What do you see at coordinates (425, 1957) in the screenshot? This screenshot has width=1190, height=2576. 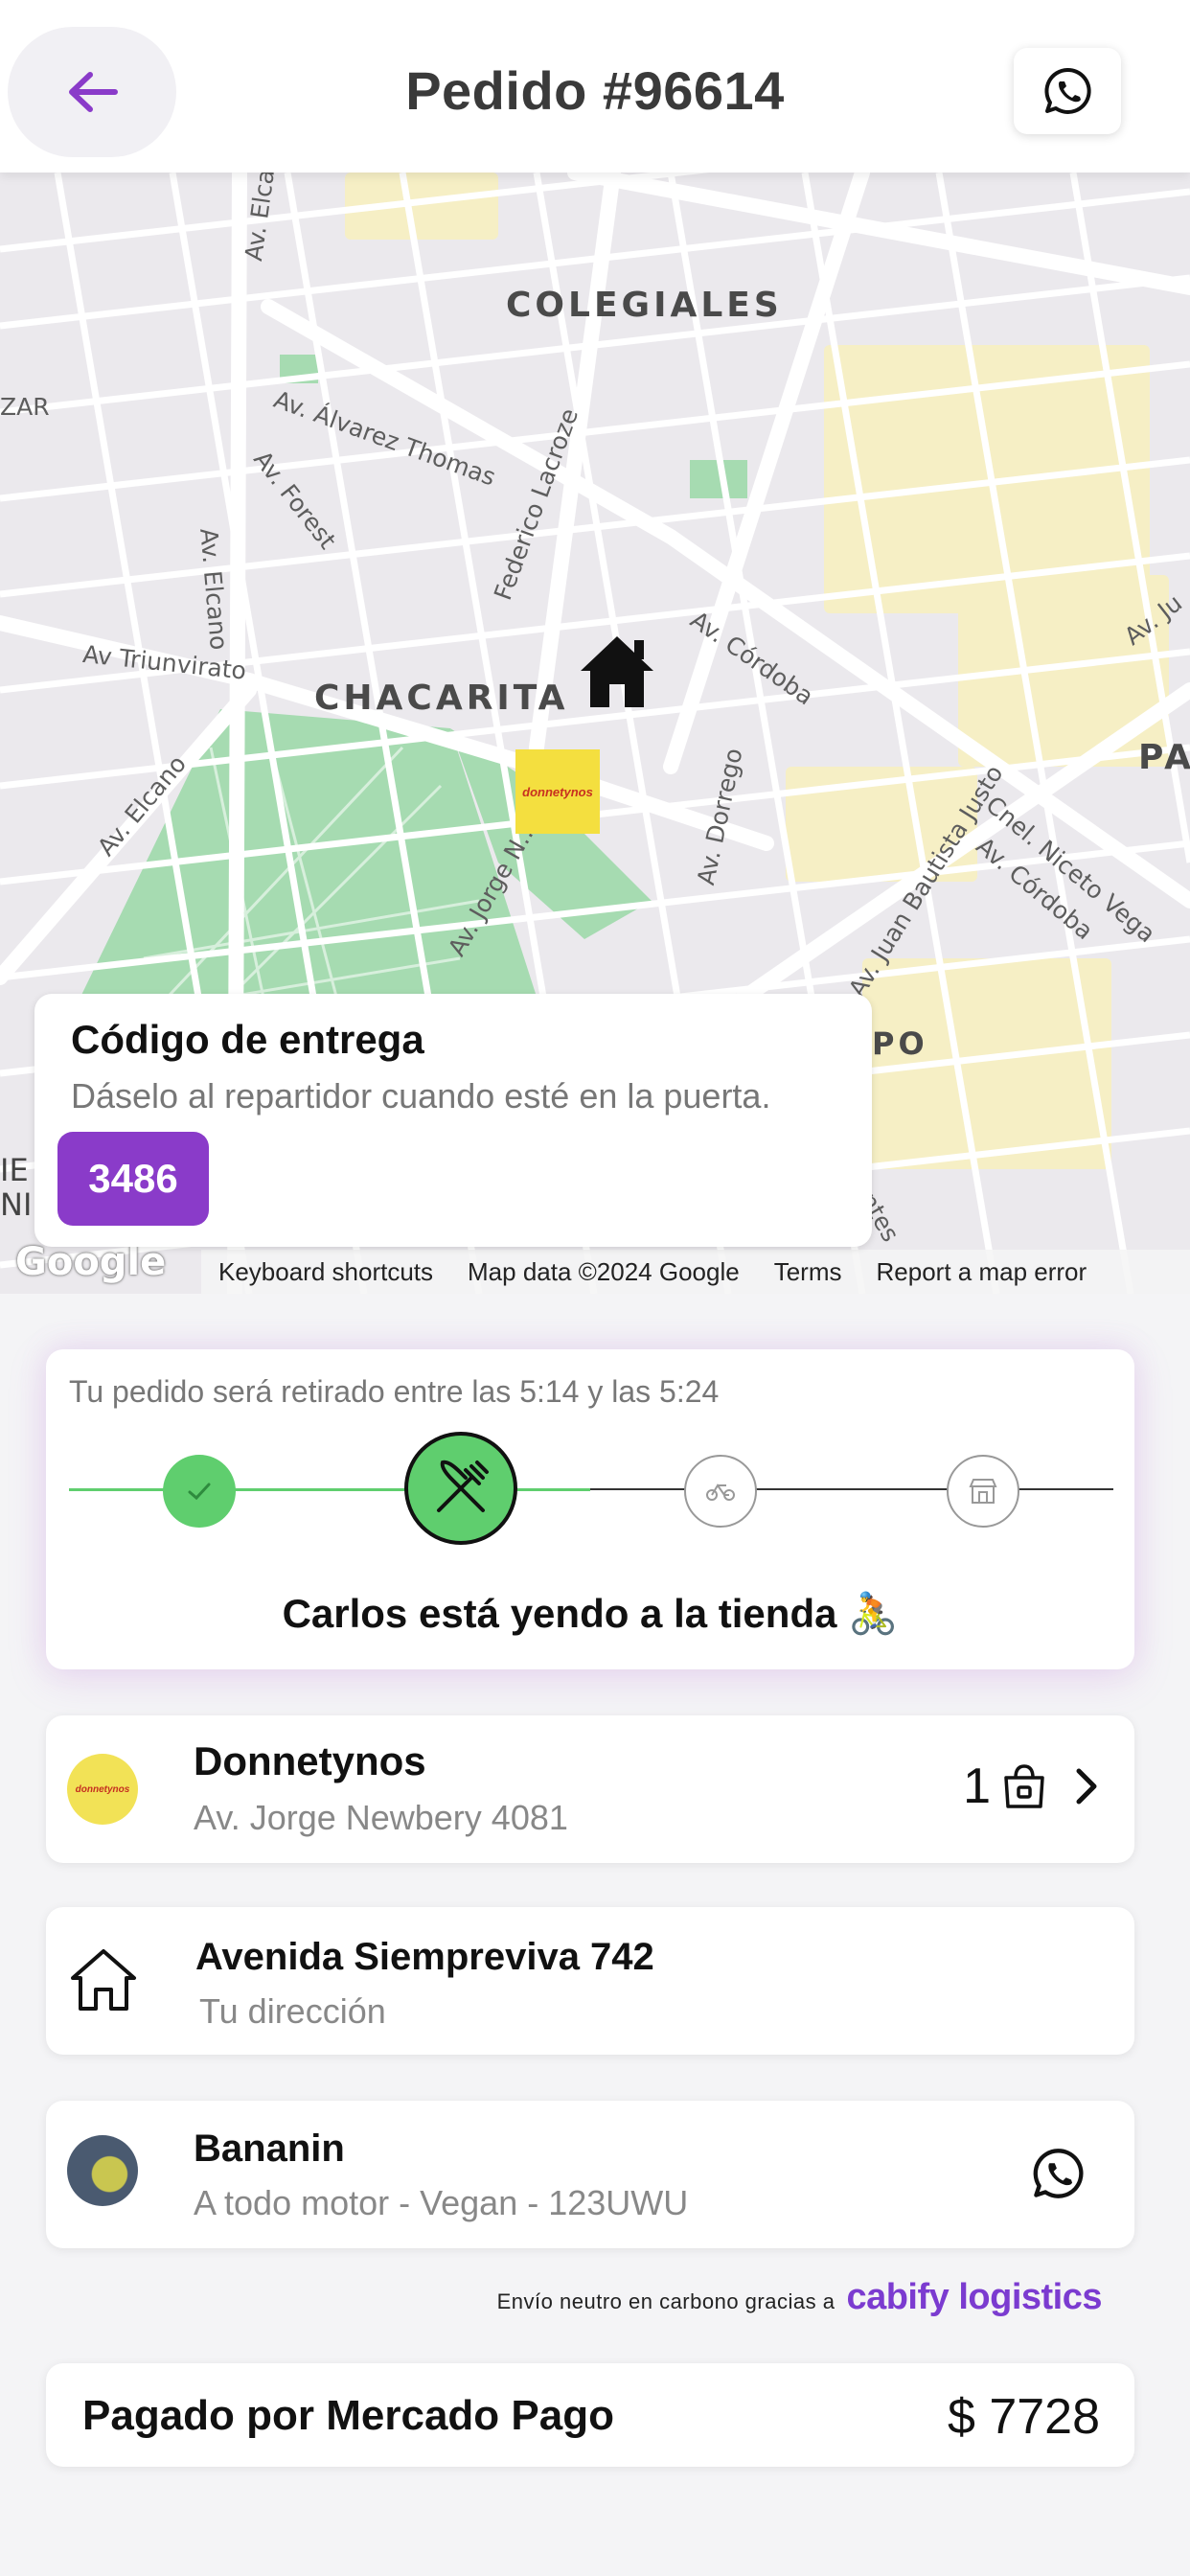 I see `destination-address: Avenida Siempreviva 742` at bounding box center [425, 1957].